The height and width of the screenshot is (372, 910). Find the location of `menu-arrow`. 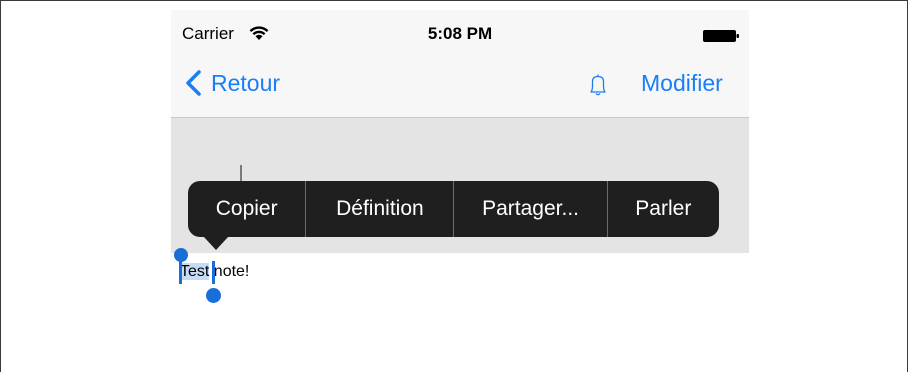

menu-arrow is located at coordinates (216, 243).